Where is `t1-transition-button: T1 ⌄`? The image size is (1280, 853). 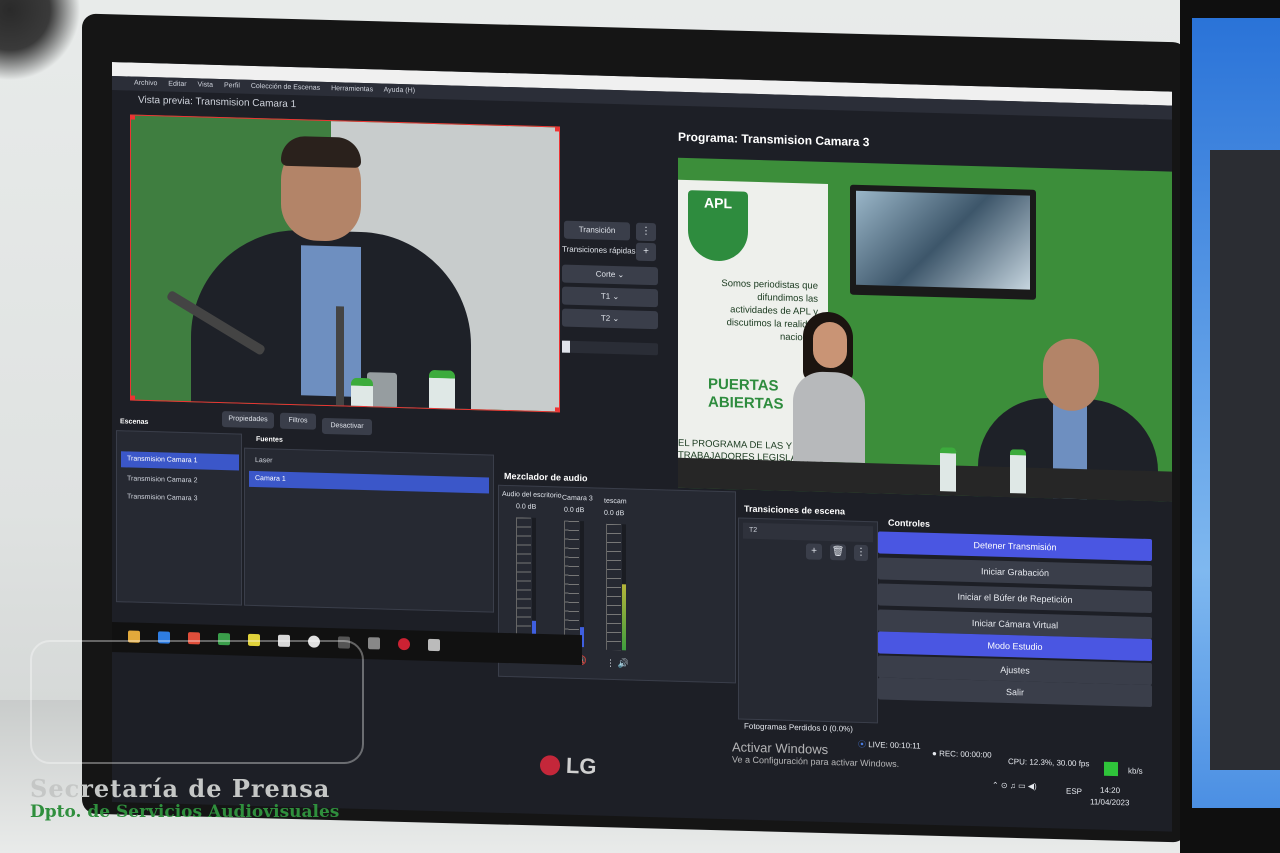
t1-transition-button: T1 ⌄ is located at coordinates (610, 297).